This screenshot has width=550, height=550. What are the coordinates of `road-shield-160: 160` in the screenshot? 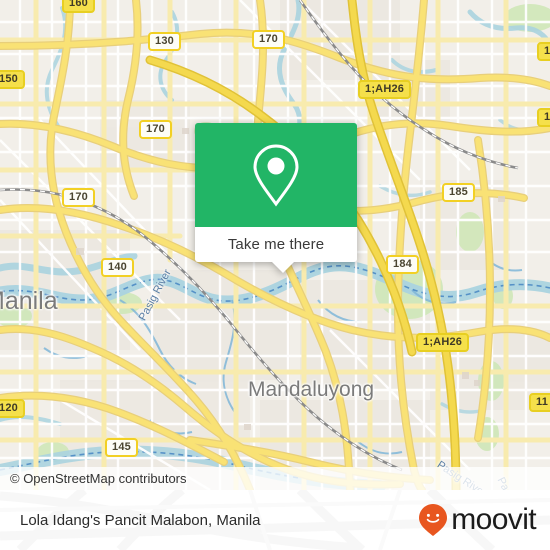 It's located at (78, 6).